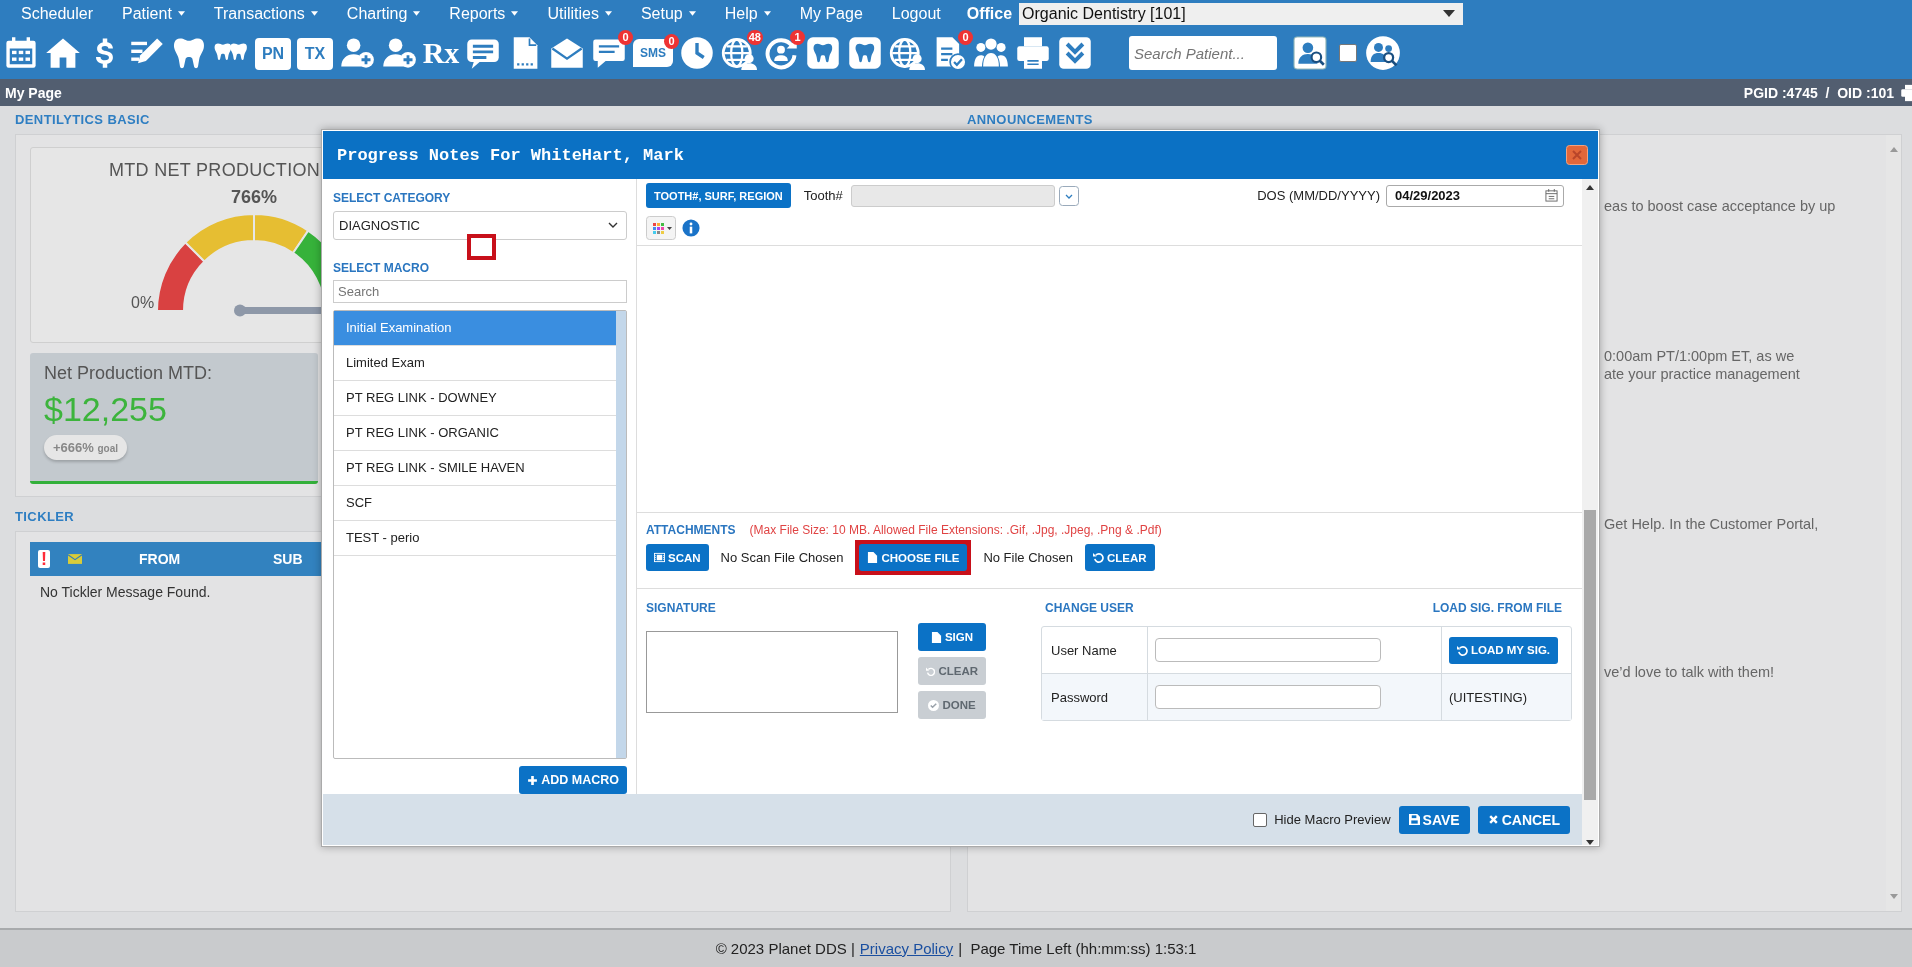 The width and height of the screenshot is (1912, 967). I want to click on gauge-label: 0%, so click(143, 302).